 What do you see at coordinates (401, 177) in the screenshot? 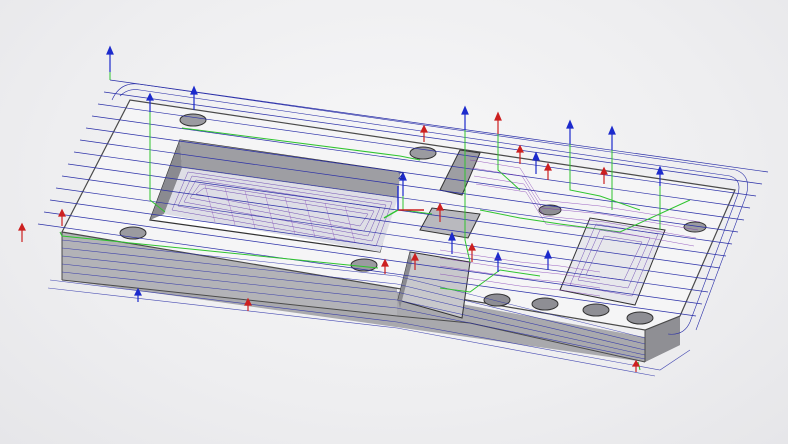
I see `view-axis-label: Z` at bounding box center [401, 177].